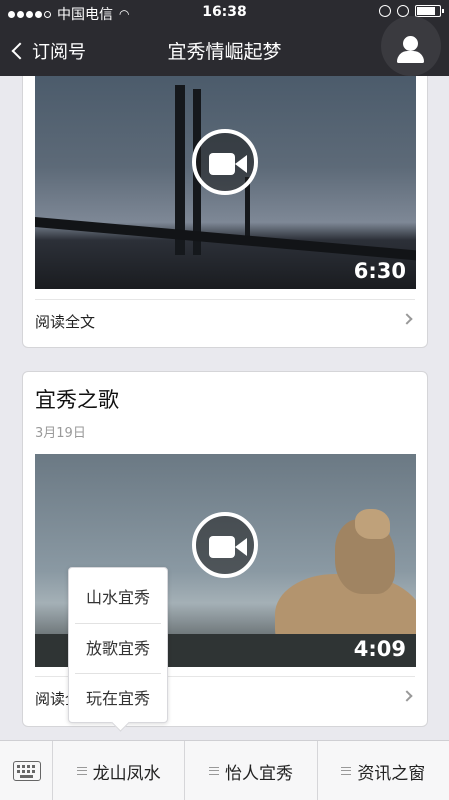  What do you see at coordinates (65, 322) in the screenshot?
I see `read-full-text-label: 阅读全文` at bounding box center [65, 322].